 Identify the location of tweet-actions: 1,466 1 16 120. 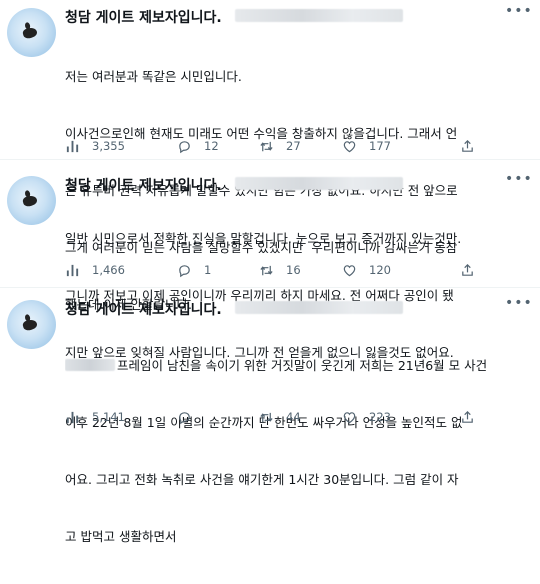
(300, 270).